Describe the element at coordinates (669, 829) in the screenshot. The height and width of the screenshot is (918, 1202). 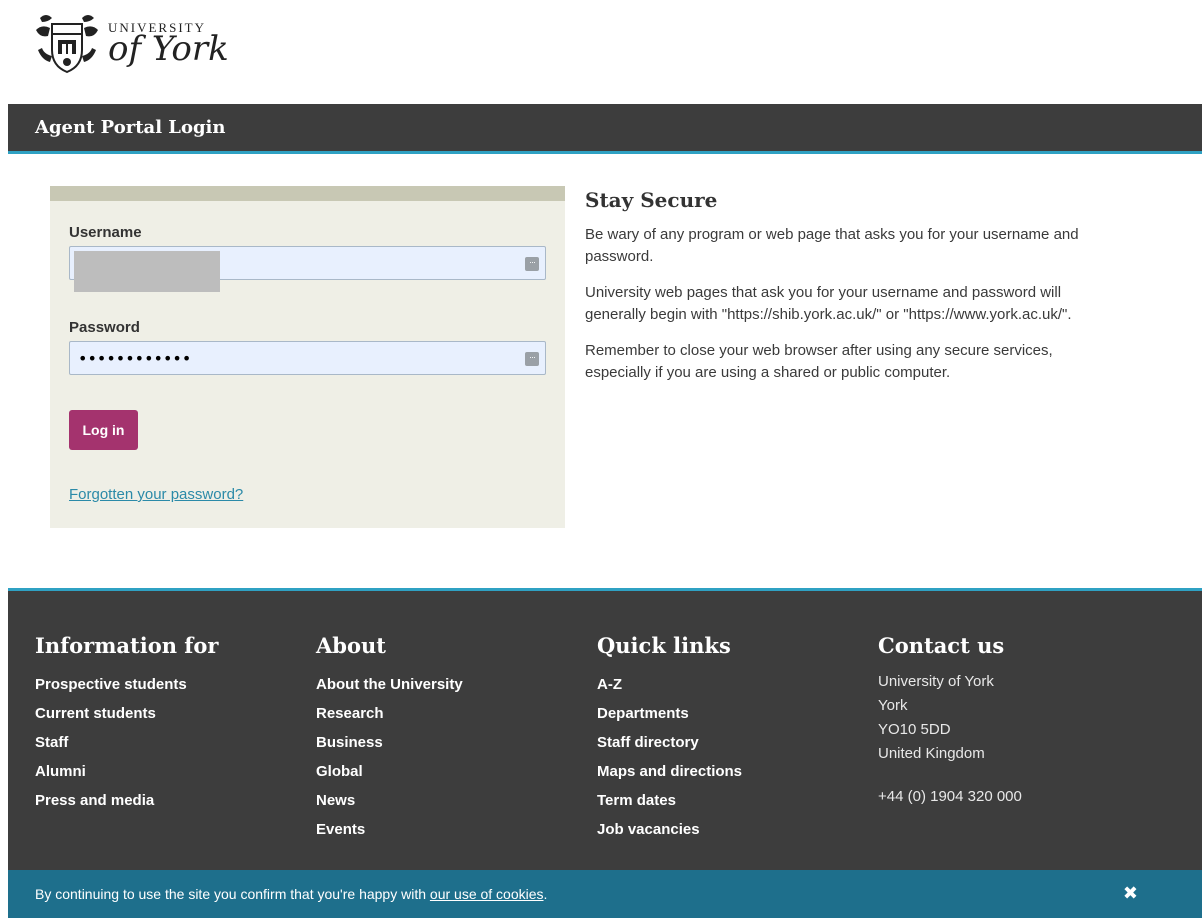
I see `footer-link: Job vacancies` at that location.